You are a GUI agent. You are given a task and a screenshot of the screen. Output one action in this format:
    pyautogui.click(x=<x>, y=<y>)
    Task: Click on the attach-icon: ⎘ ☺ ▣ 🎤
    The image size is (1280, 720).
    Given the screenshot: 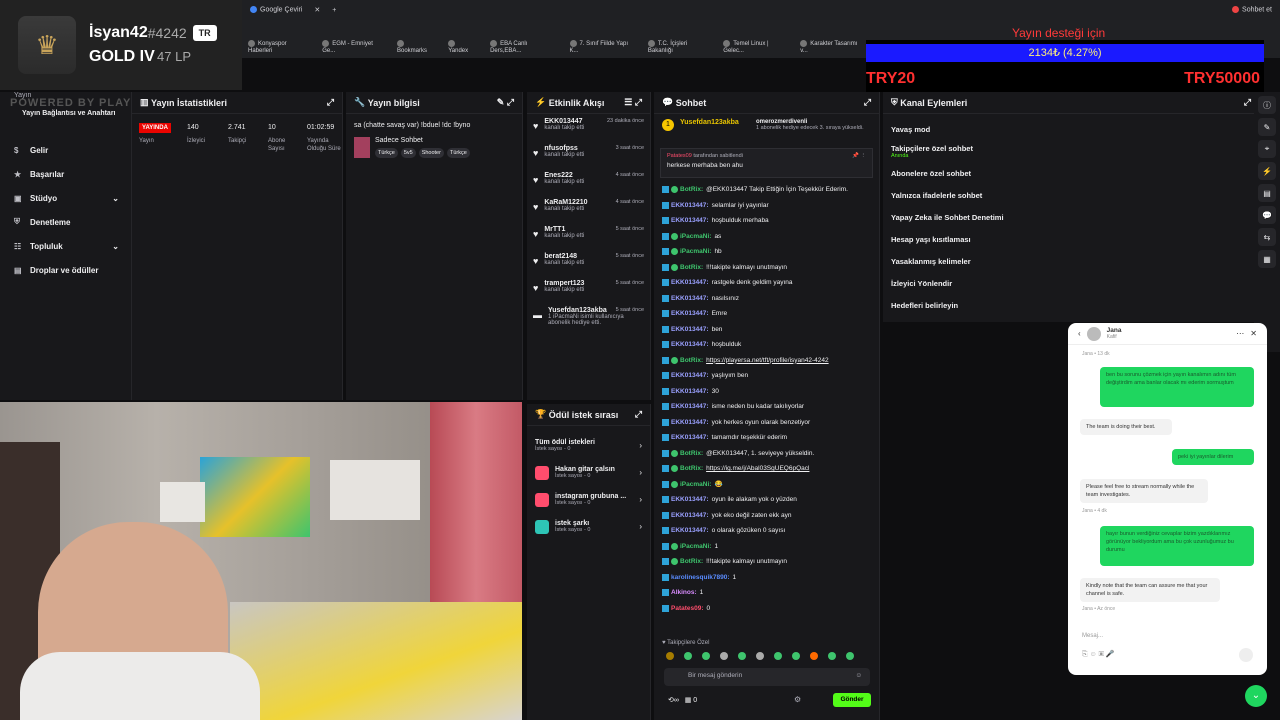 What is the action you would take?
    pyautogui.click(x=1098, y=654)
    